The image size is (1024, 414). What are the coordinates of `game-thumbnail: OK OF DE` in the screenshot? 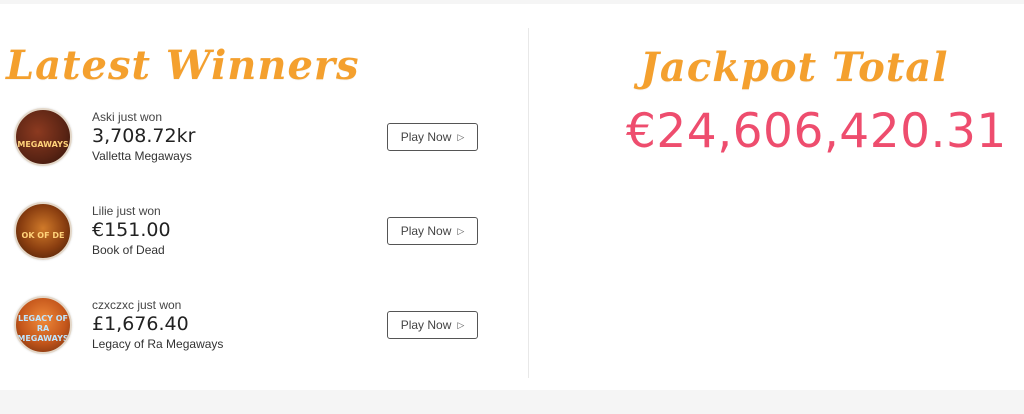 It's located at (43, 231).